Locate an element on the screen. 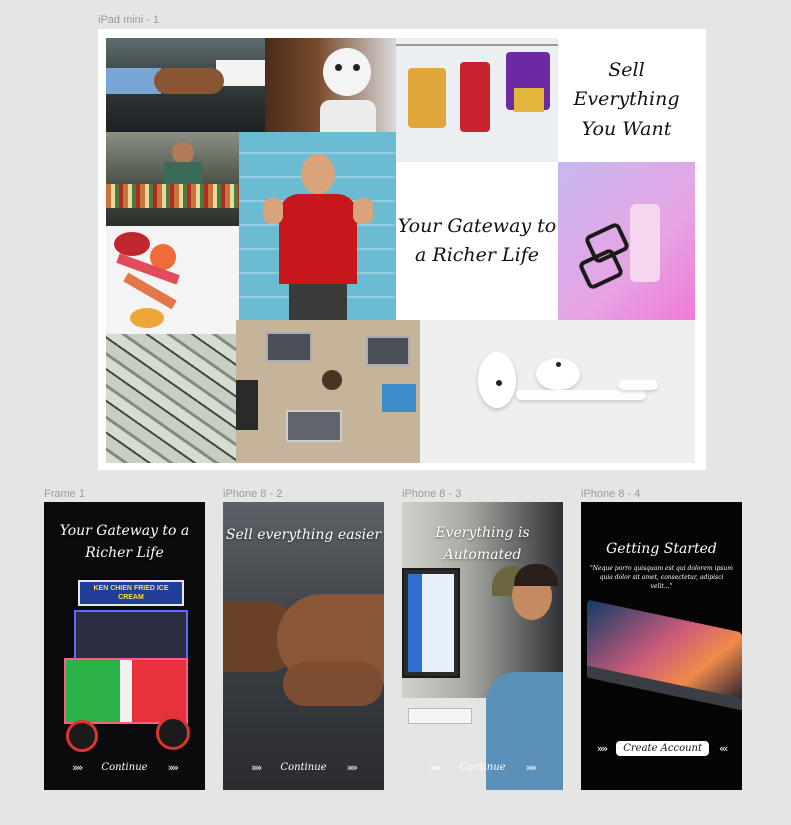 The width and height of the screenshot is (791, 825). frame-label-iphone-3: iPhone 8 - 3 is located at coordinates (431, 494).